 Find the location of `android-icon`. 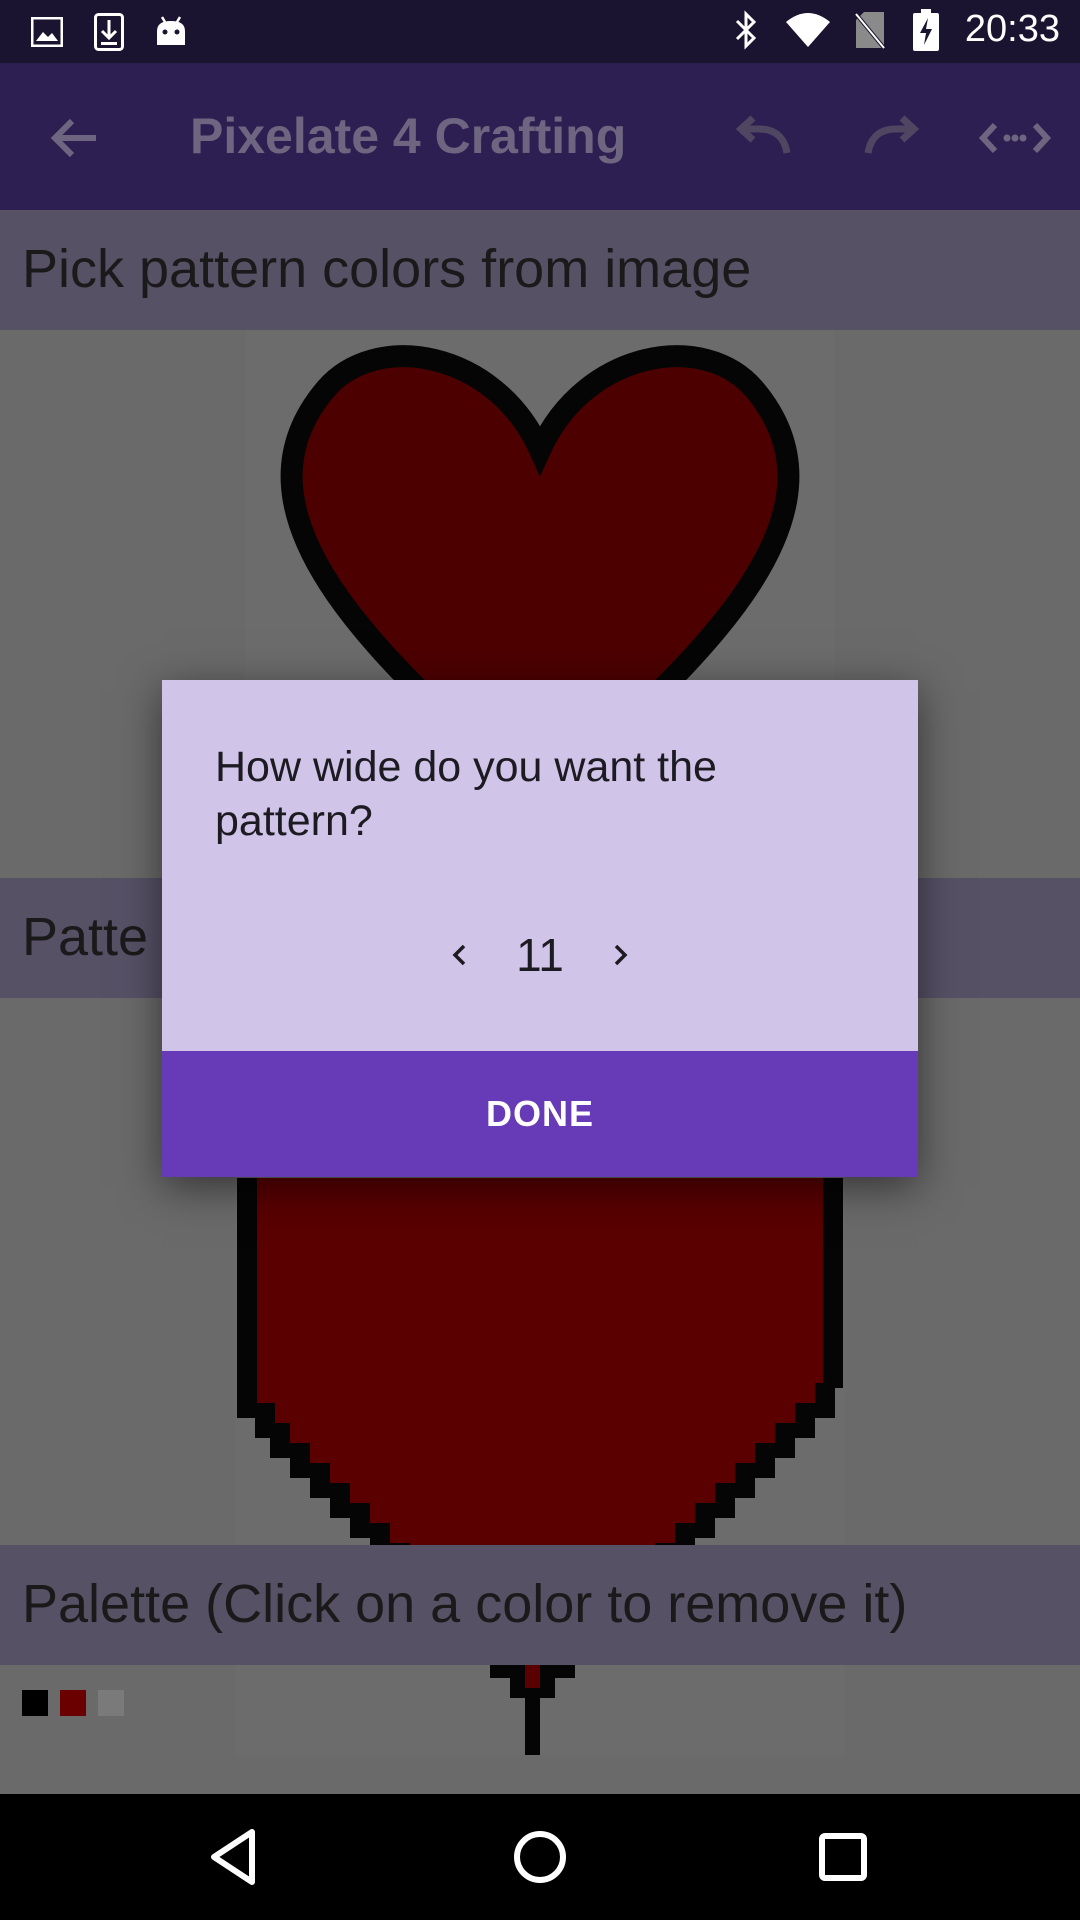

android-icon is located at coordinates (171, 32).